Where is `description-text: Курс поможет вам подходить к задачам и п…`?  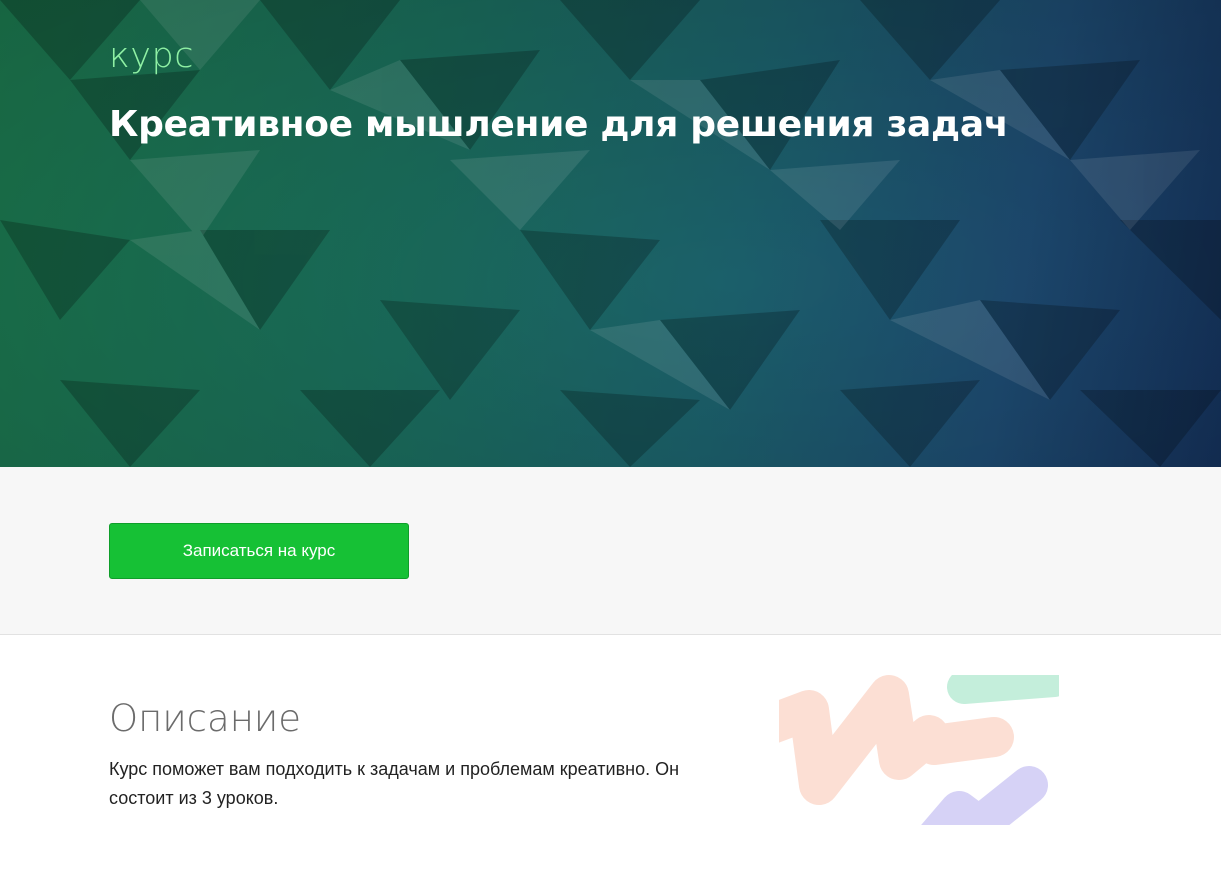 description-text: Курс поможет вам подходить к задачам и п… is located at coordinates (394, 783).